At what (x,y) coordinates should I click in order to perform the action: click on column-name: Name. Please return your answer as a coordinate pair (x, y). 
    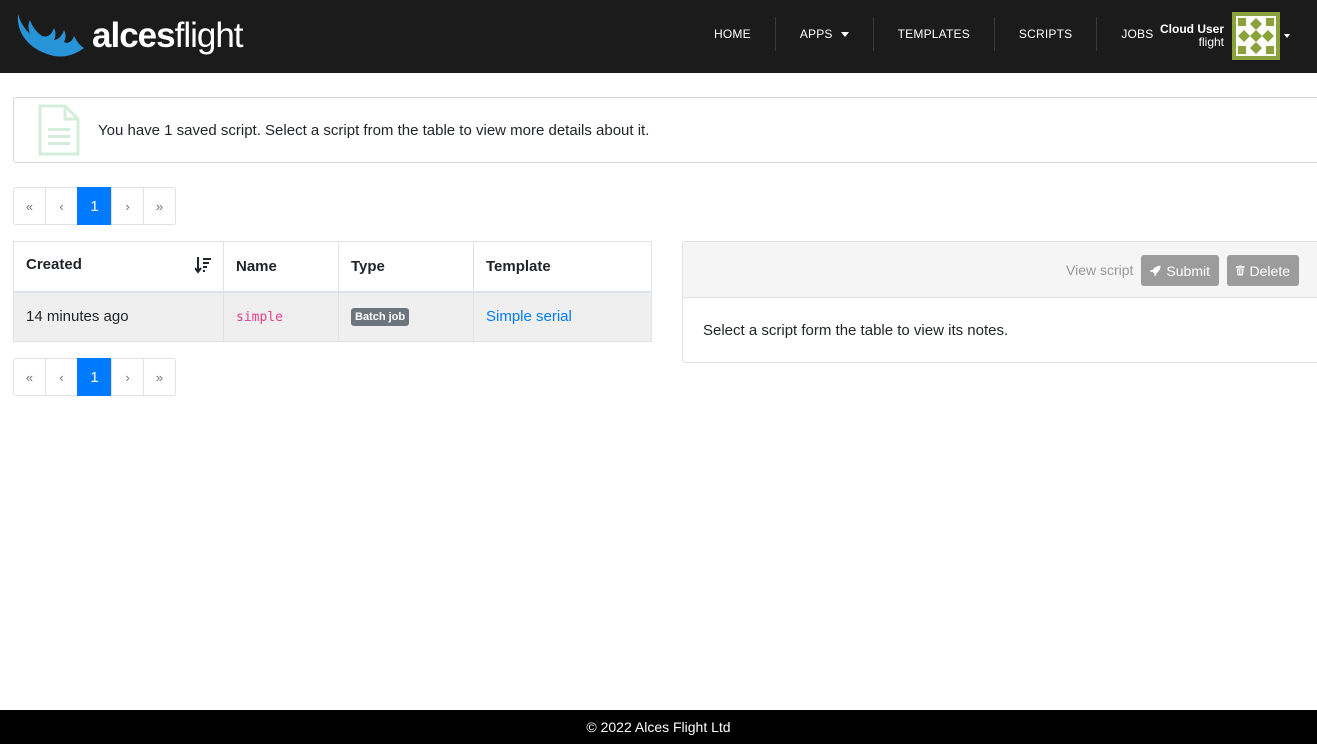
    Looking at the image, I should click on (281, 267).